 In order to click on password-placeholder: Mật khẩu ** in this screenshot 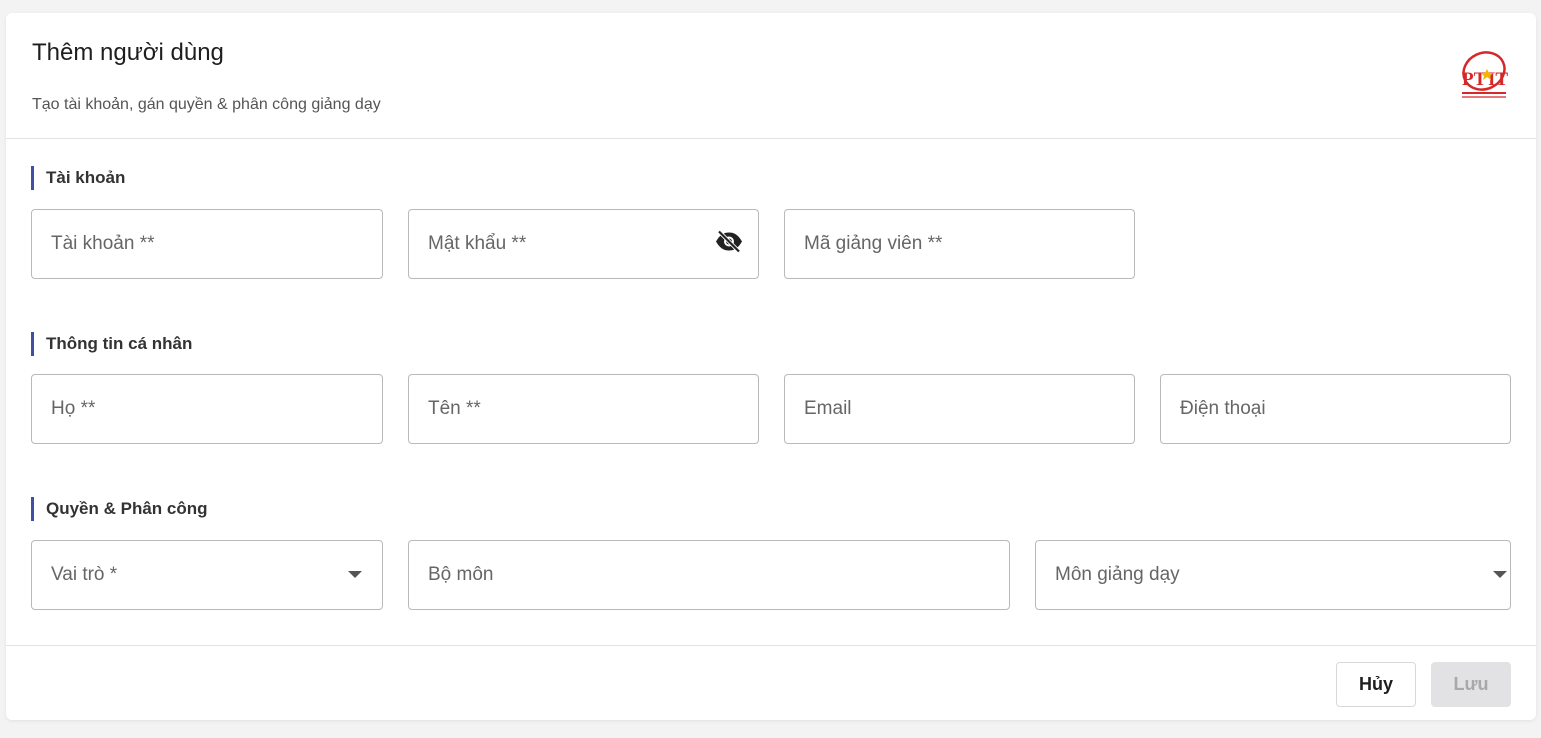, I will do `click(477, 243)`.